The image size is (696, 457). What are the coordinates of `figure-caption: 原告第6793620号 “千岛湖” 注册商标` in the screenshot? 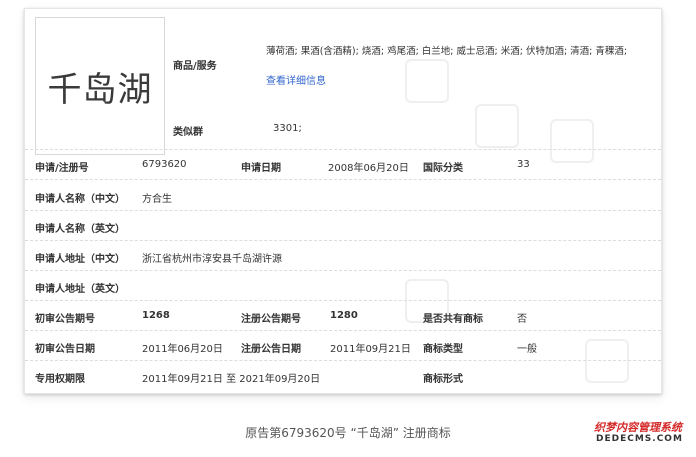 It's located at (348, 433).